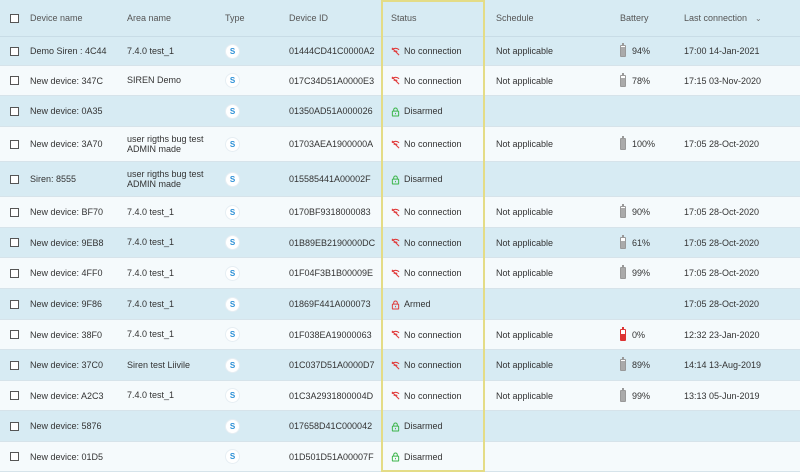 The height and width of the screenshot is (472, 800). Describe the element at coordinates (66, 456) in the screenshot. I see `device-name: New device: 01D5` at that location.